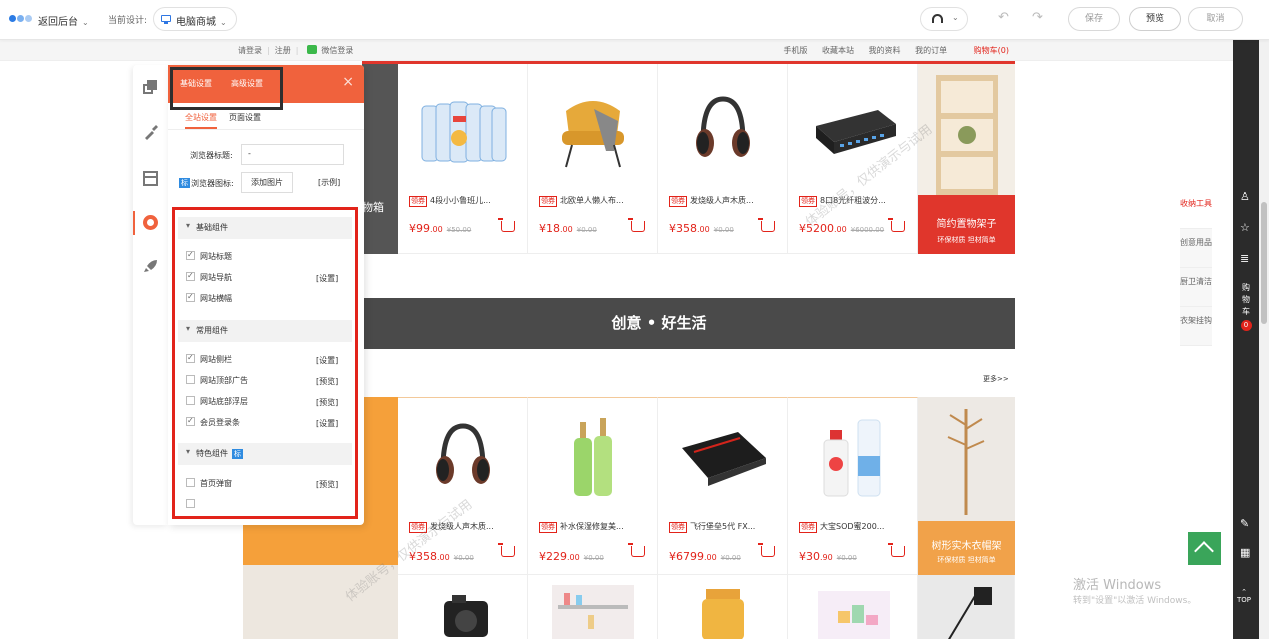  What do you see at coordinates (266, 129) in the screenshot?
I see `divider` at bounding box center [266, 129].